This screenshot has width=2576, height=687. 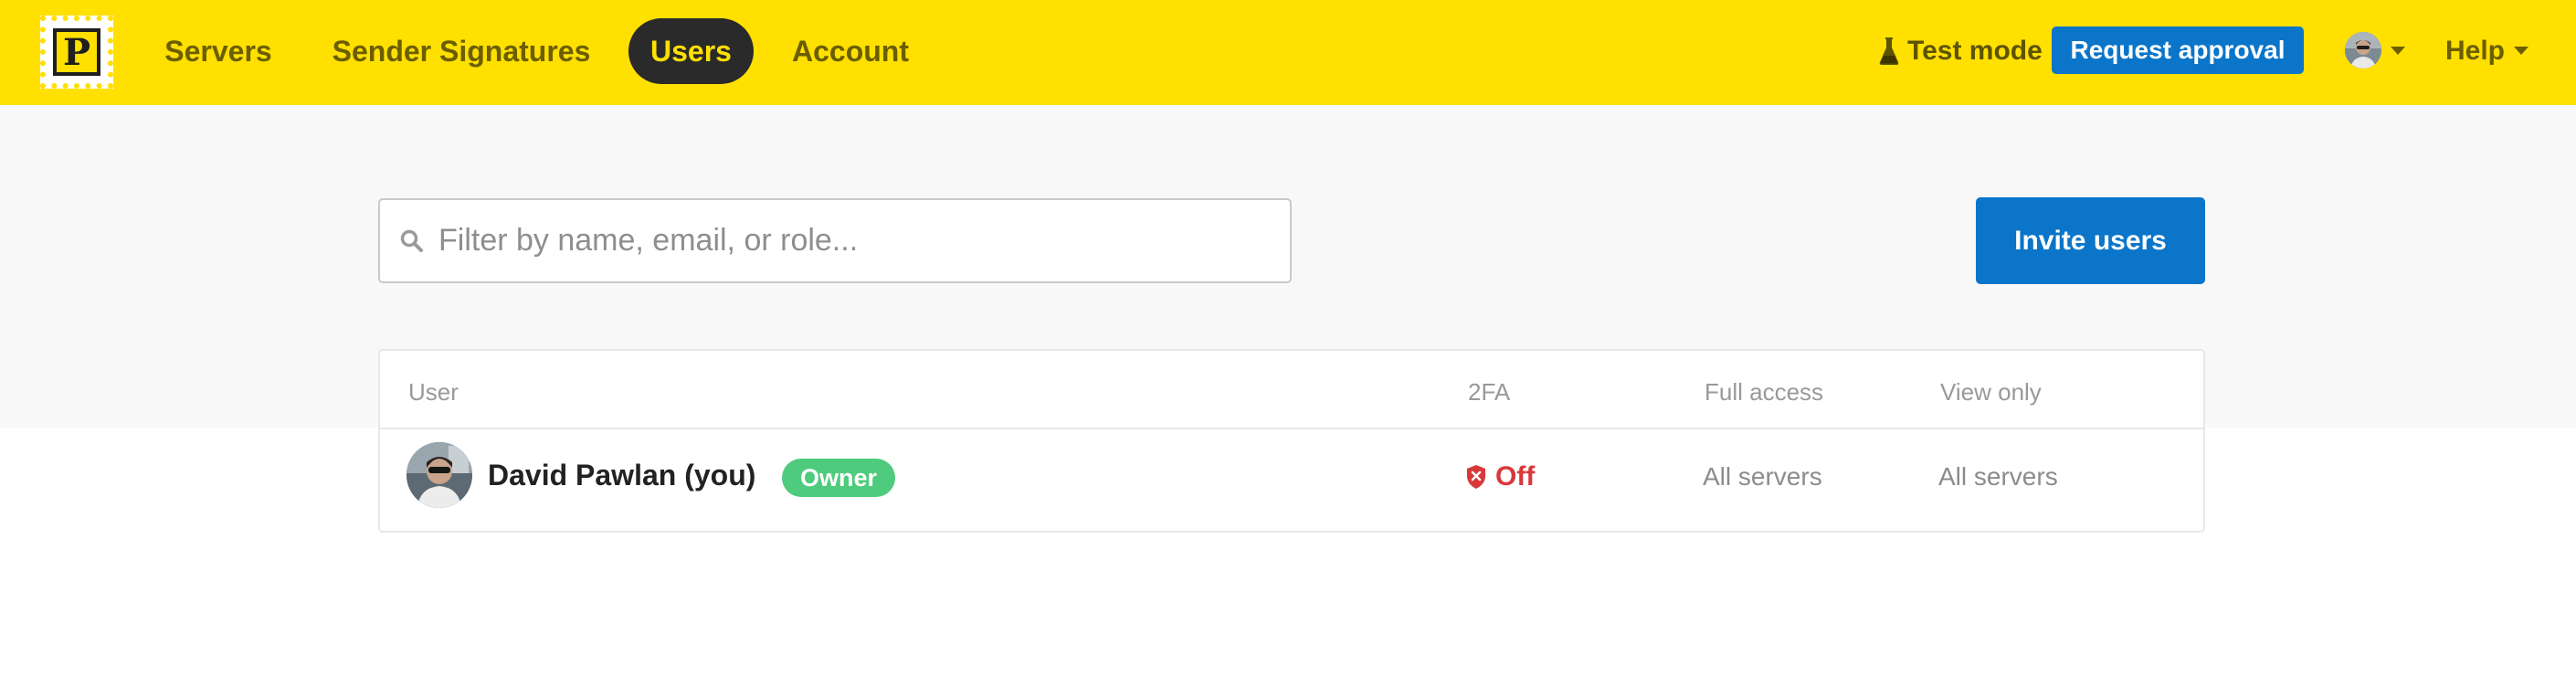 What do you see at coordinates (411, 240) in the screenshot?
I see `search-icon` at bounding box center [411, 240].